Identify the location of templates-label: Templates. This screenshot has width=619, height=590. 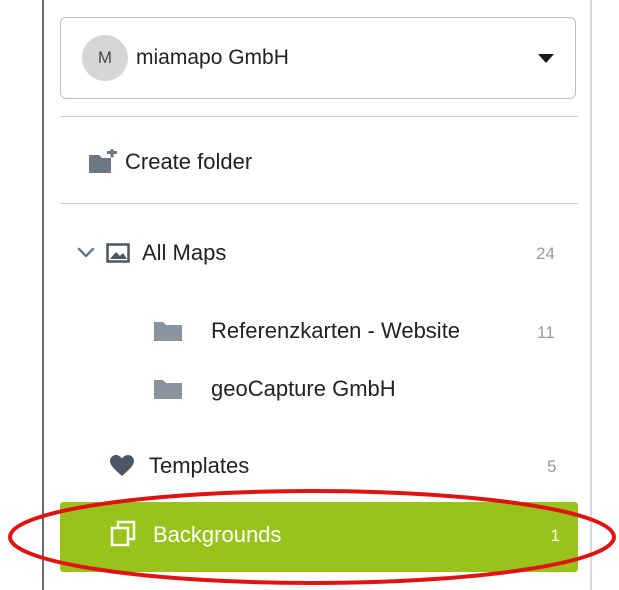
(199, 465).